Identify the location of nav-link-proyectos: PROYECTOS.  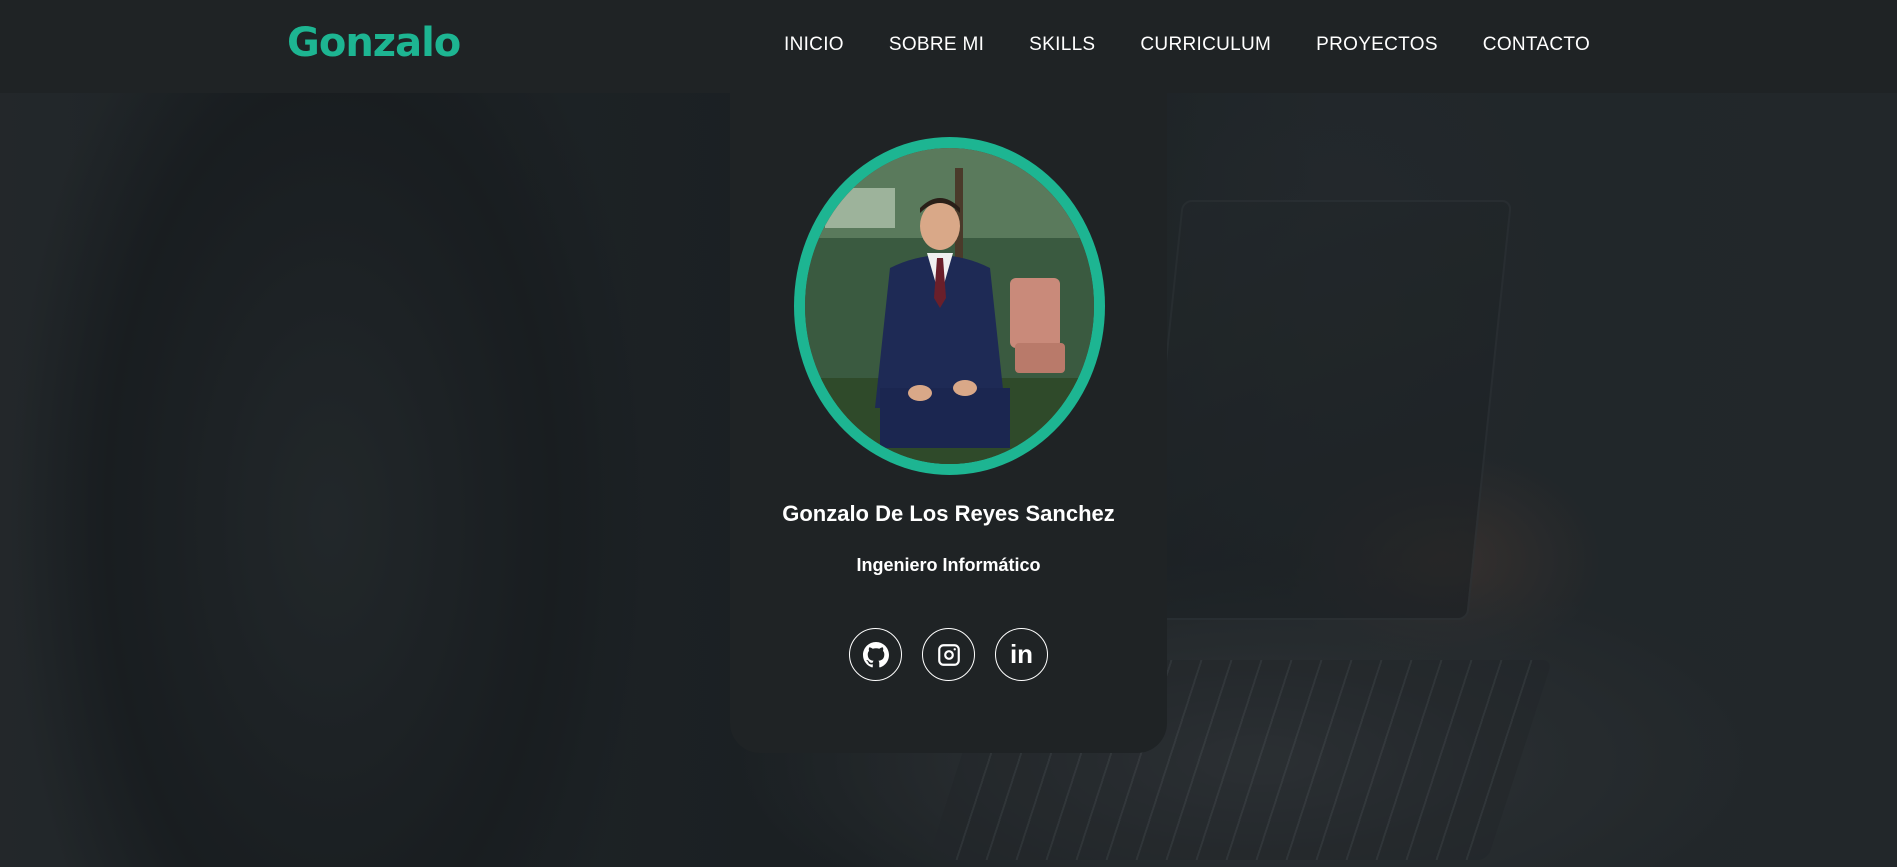
(1377, 45).